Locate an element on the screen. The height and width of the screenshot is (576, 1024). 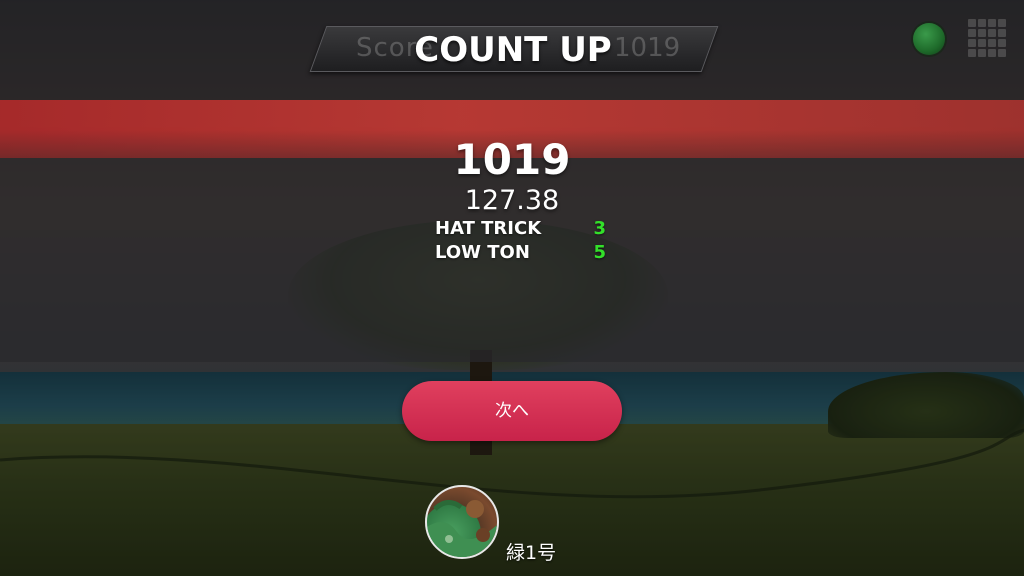
award-count: 3 is located at coordinates (599, 228).